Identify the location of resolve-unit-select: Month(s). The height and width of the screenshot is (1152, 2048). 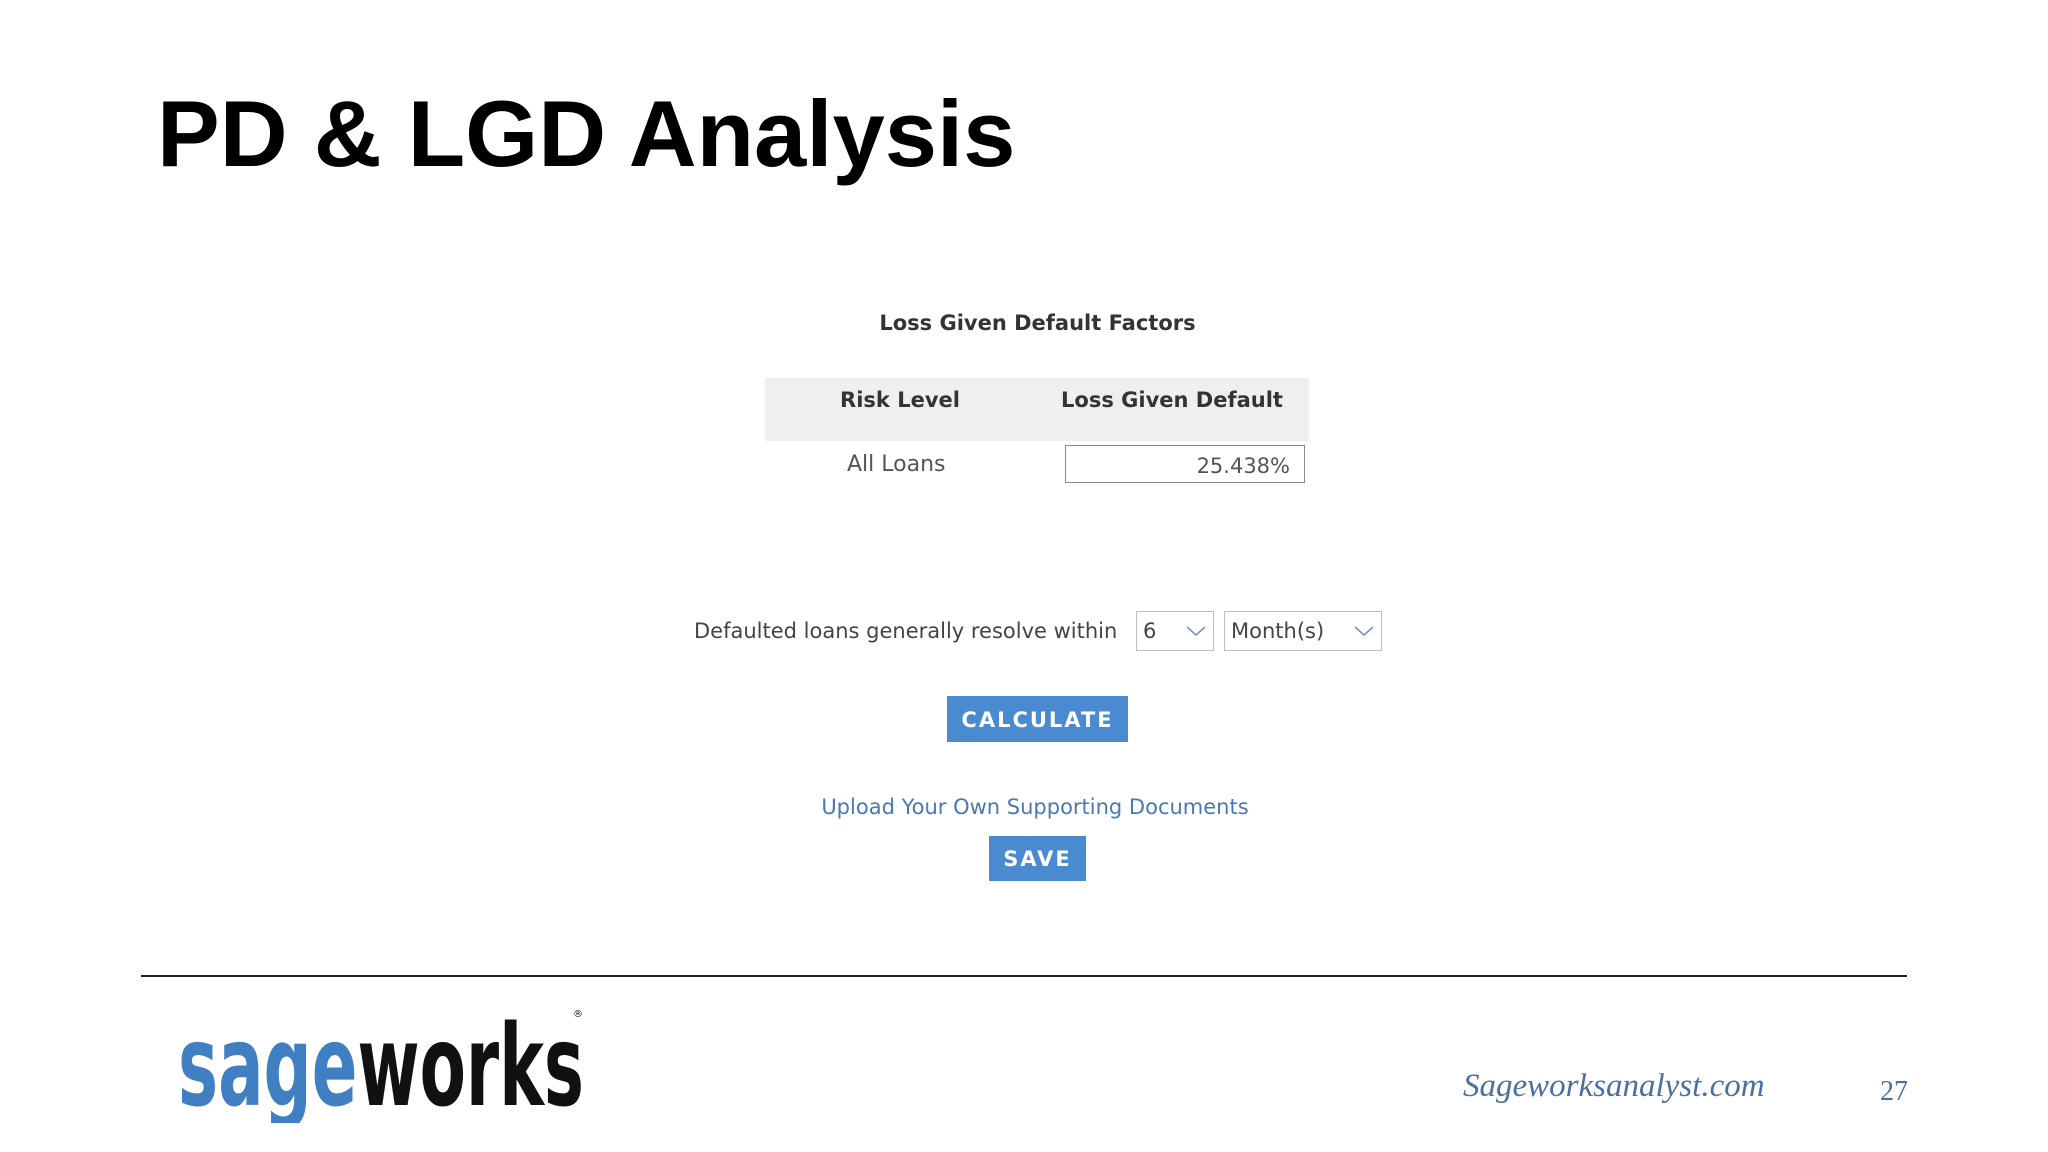
(1303, 631).